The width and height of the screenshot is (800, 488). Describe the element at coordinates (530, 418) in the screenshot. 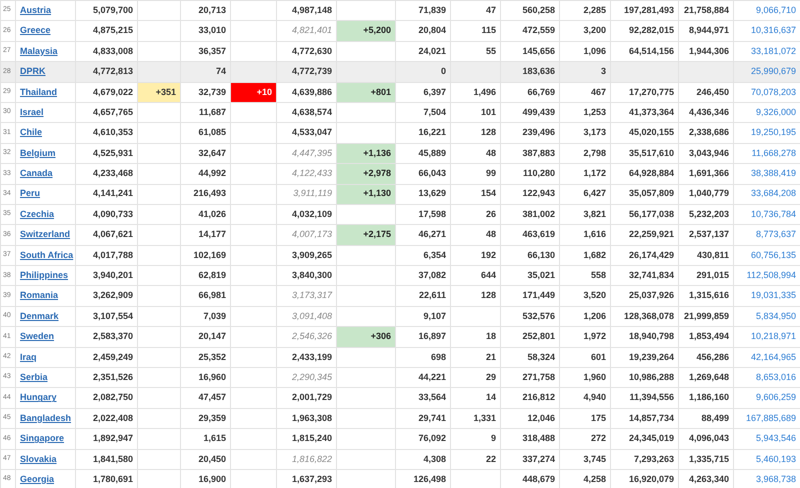

I see `table-cell: 12,046` at that location.